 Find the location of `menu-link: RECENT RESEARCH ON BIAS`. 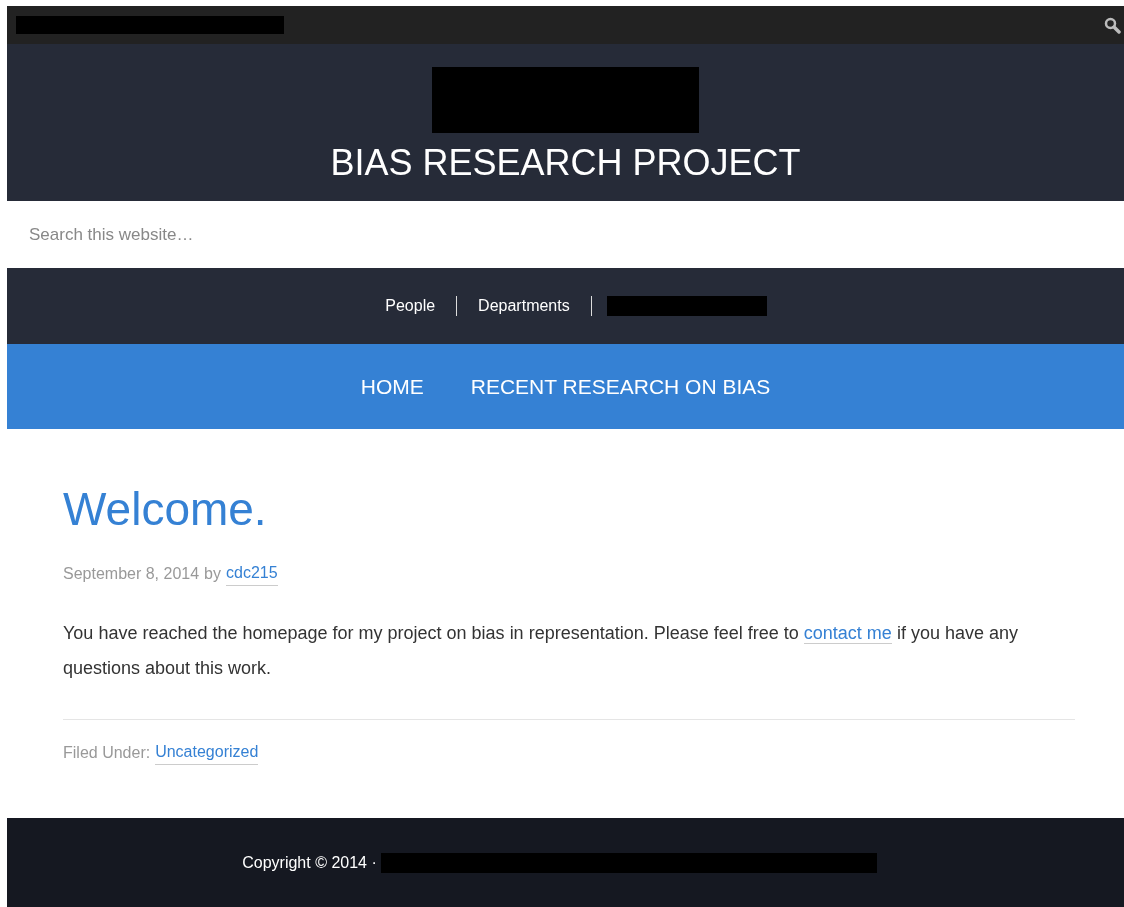

menu-link: RECENT RESEARCH ON BIAS is located at coordinates (620, 386).